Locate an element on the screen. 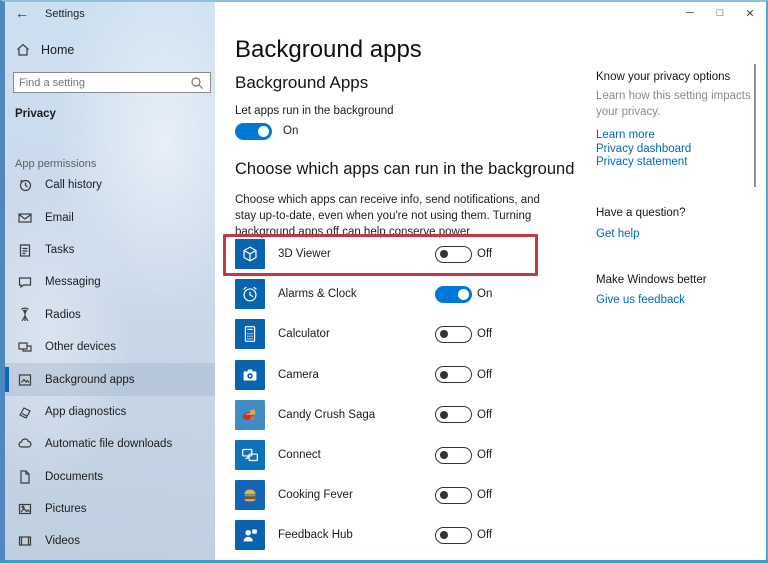 This screenshot has width=768, height=563. app-row-feedback-hub: Feedback Hub Off is located at coordinates (387, 535).